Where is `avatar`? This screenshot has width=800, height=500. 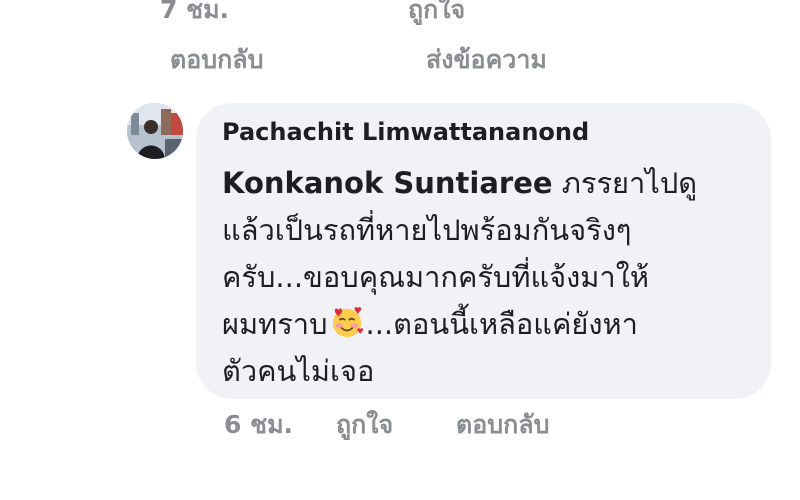 avatar is located at coordinates (155, 131).